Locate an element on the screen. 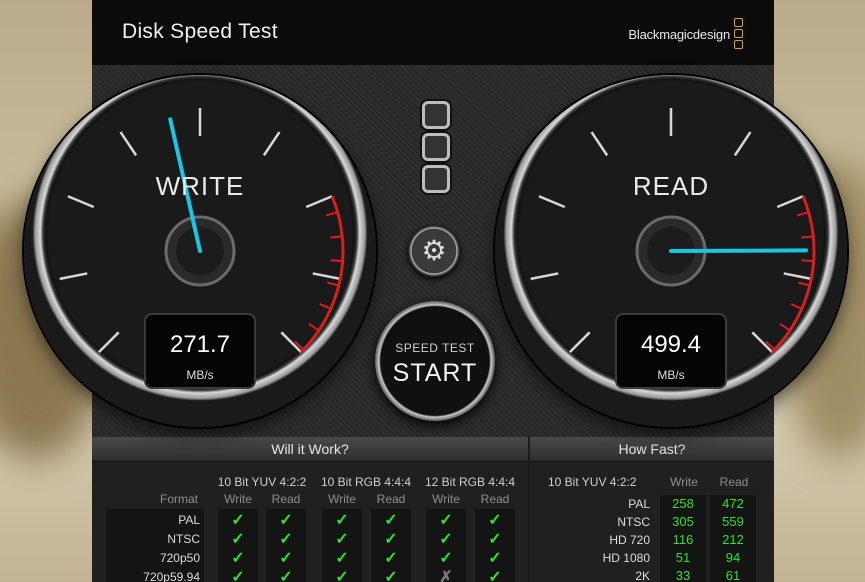 The height and width of the screenshot is (582, 865). format-row-label: PAL is located at coordinates (189, 520).